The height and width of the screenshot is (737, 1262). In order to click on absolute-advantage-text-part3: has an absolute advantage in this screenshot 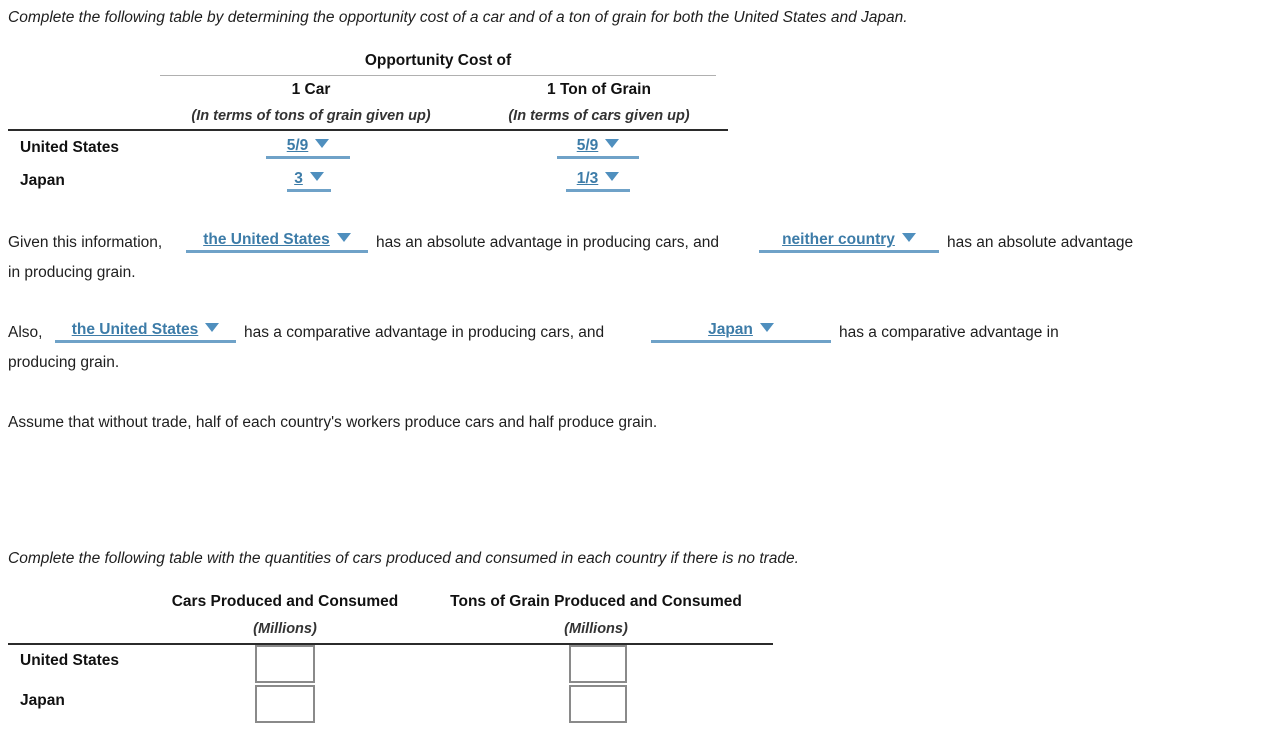, I will do `click(1040, 242)`.